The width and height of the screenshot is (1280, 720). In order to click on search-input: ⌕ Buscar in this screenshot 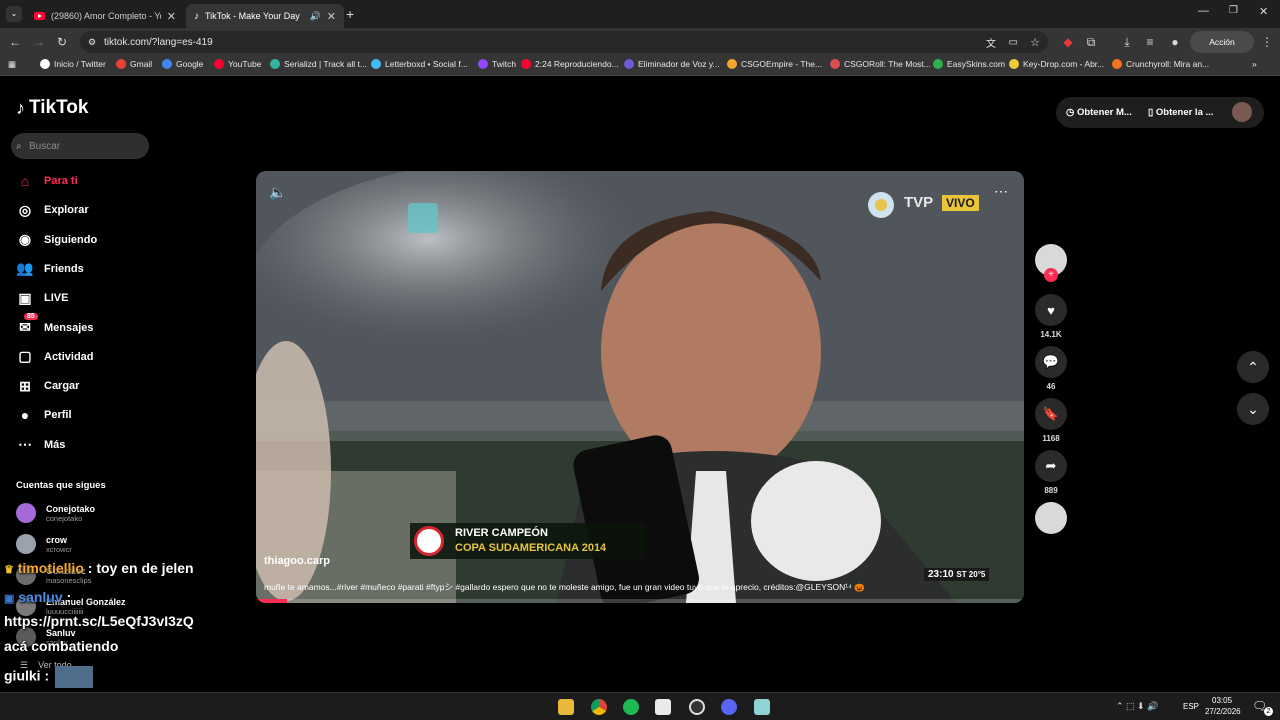, I will do `click(80, 146)`.